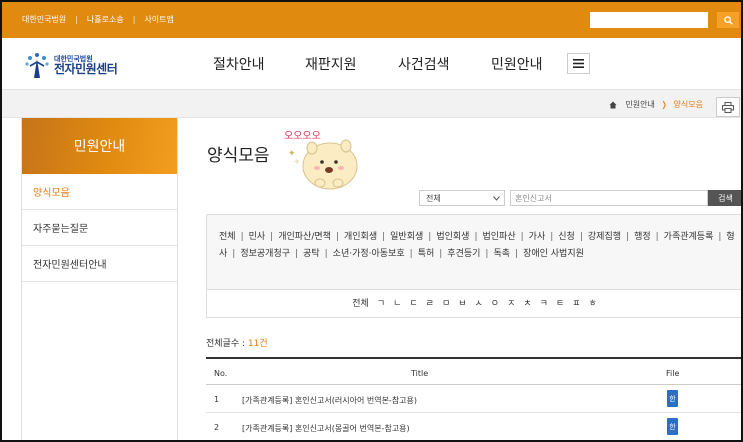 This screenshot has width=743, height=442. I want to click on total-count-label: 전체글수 :, so click(227, 344).